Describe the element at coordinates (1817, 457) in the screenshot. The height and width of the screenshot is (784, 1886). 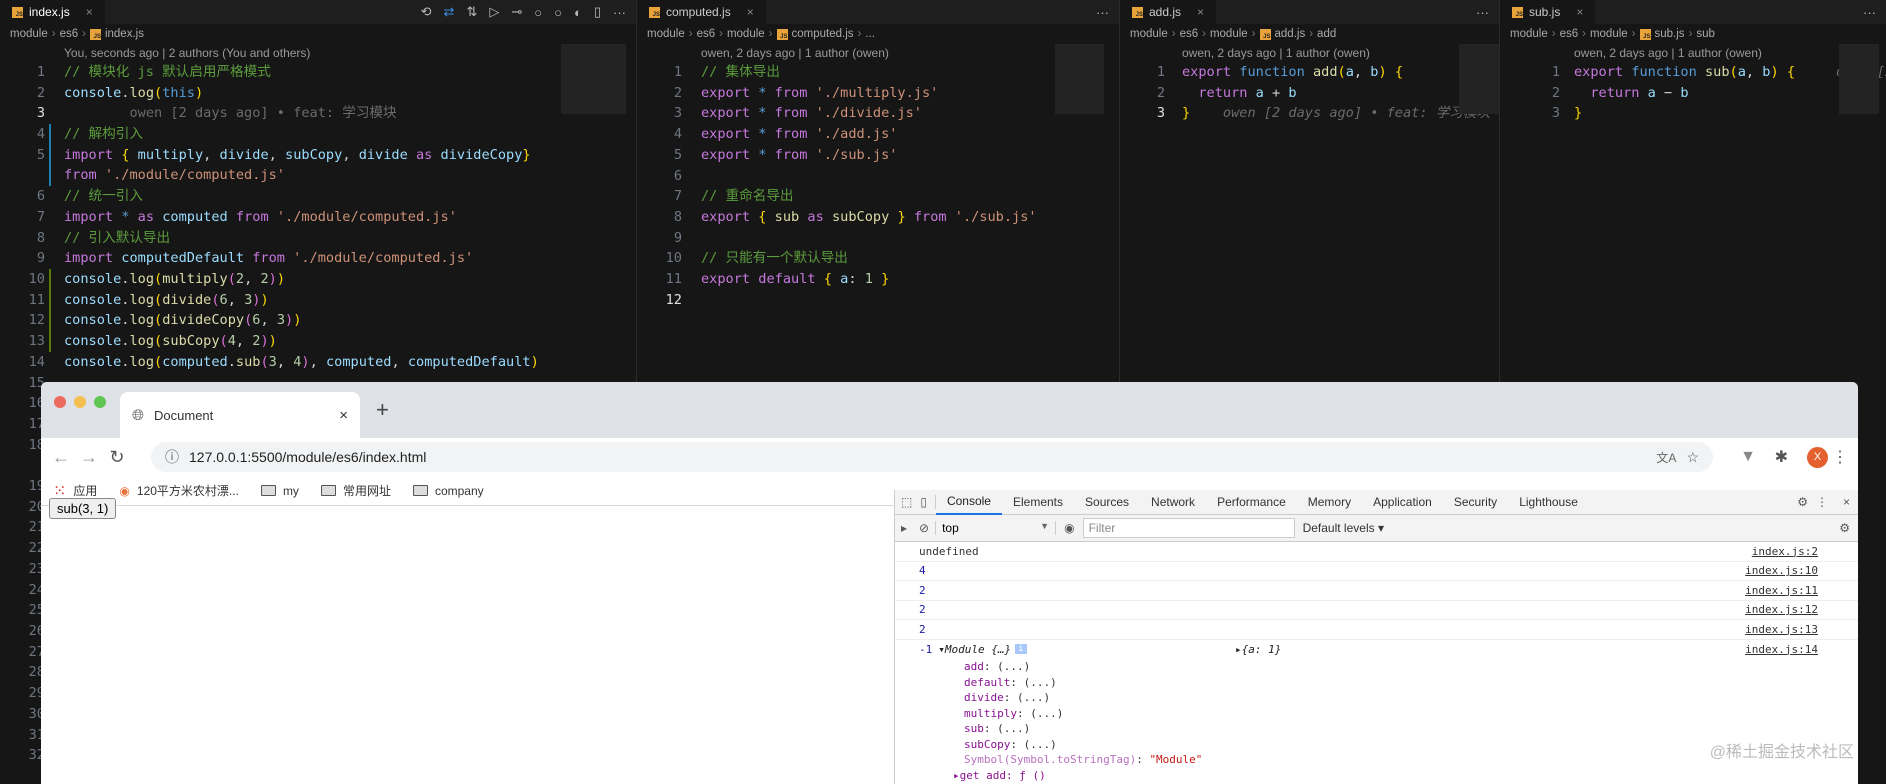
I see `profile-avatar: X` at that location.